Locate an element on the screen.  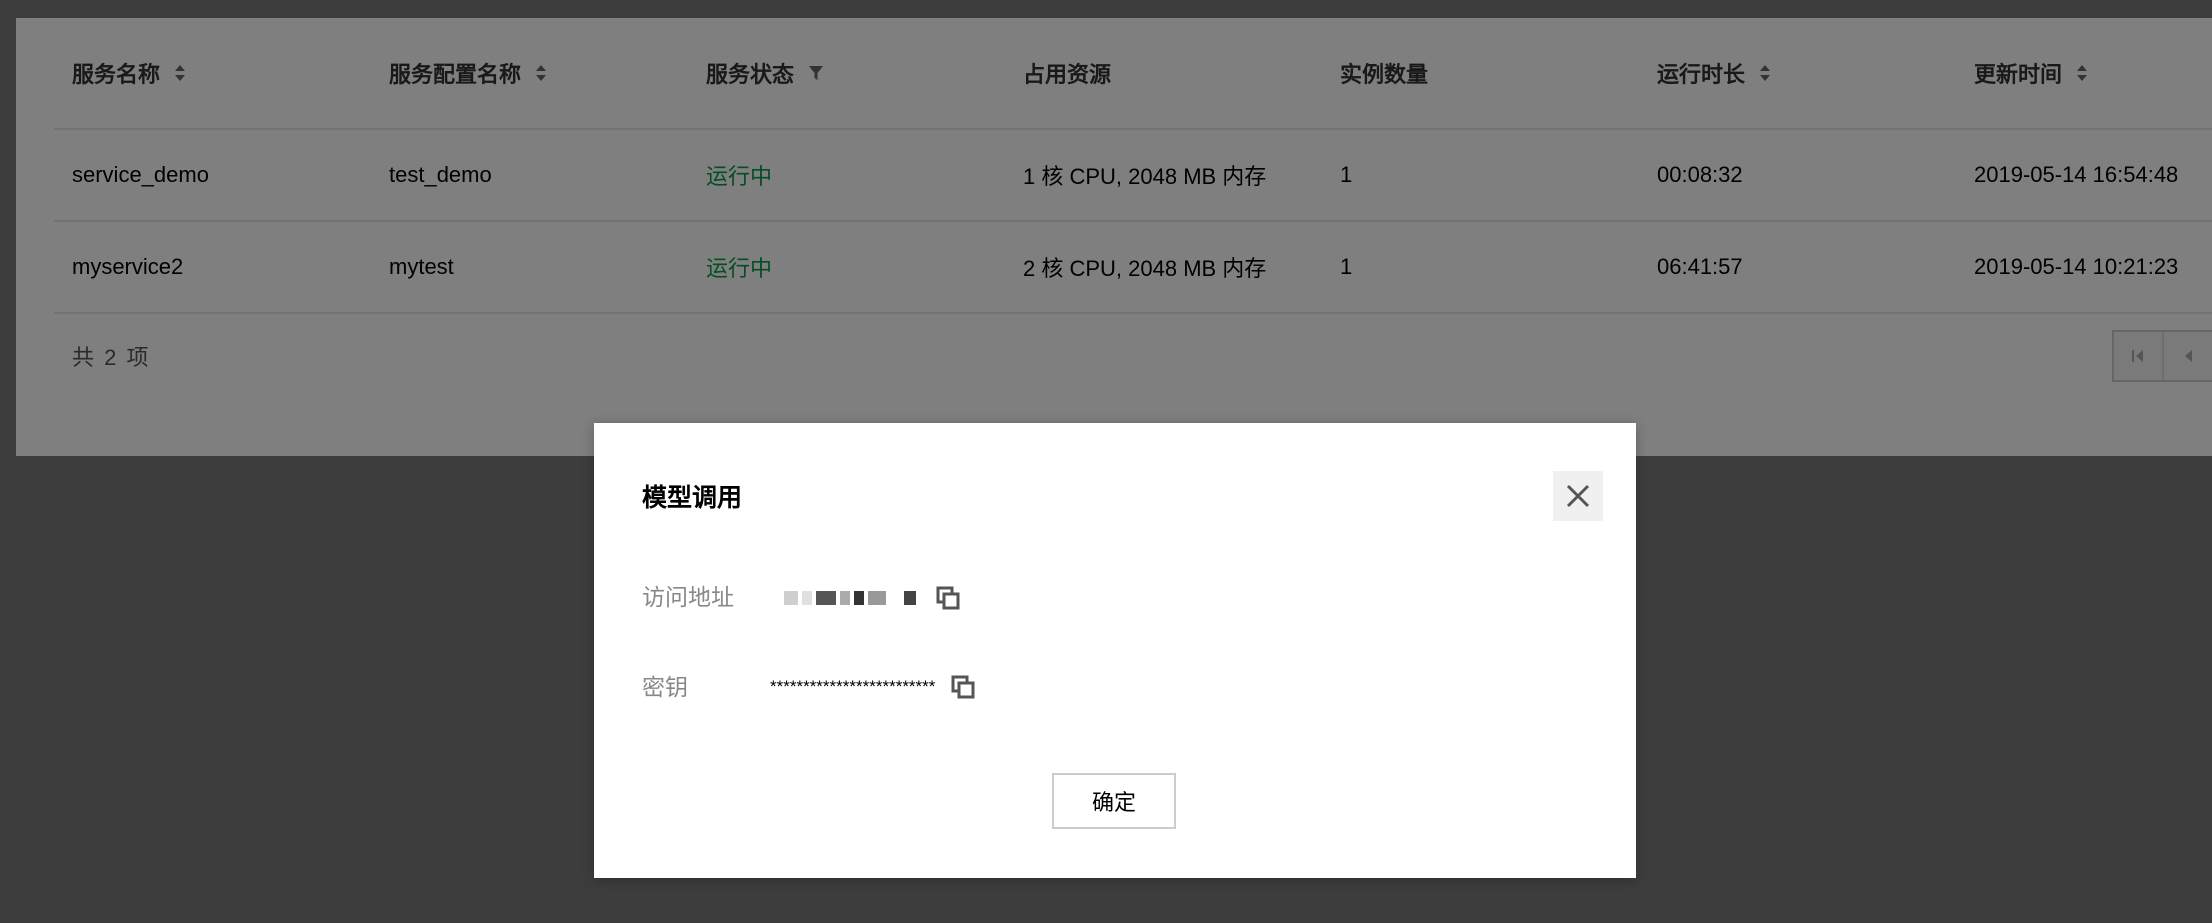
copy-address-button is located at coordinates (948, 598).